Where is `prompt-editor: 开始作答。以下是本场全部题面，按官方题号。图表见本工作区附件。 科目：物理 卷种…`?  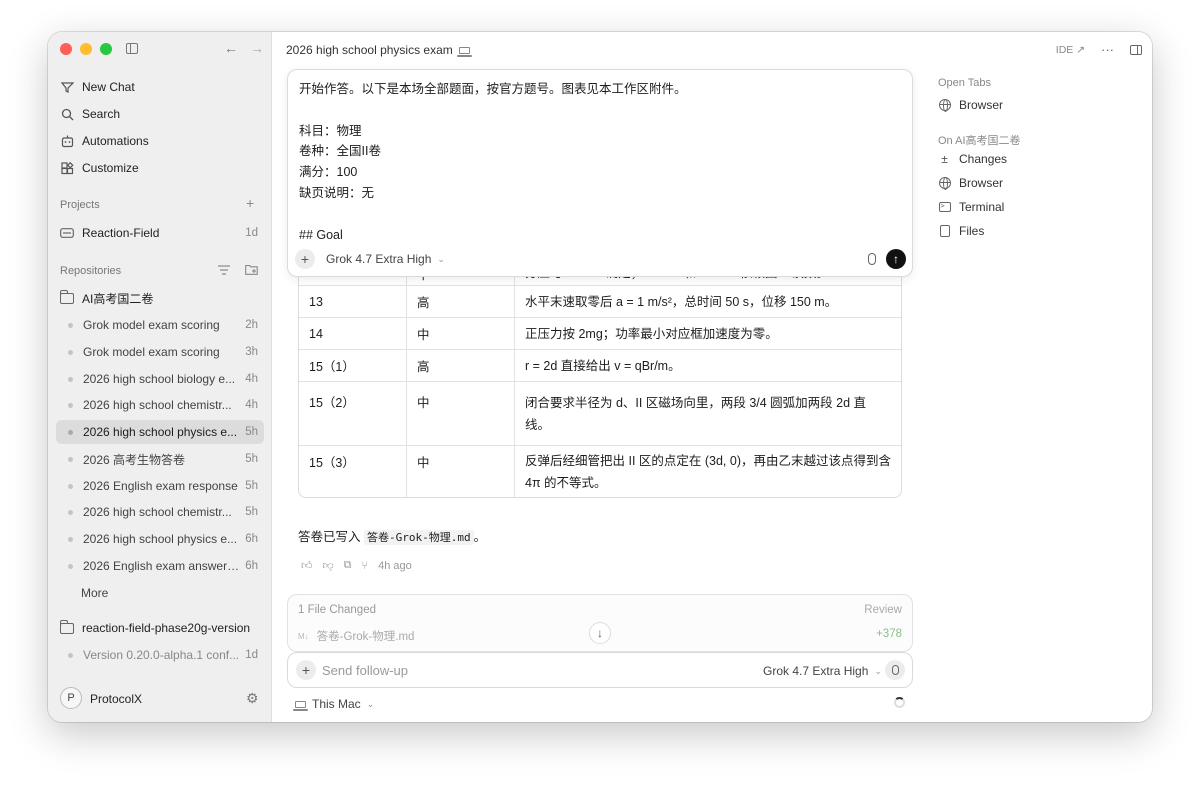
prompt-editor: 开始作答。以下是本场全部题面，按官方题号。图表见本工作区附件。 科目：物理 卷种… is located at coordinates (600, 173).